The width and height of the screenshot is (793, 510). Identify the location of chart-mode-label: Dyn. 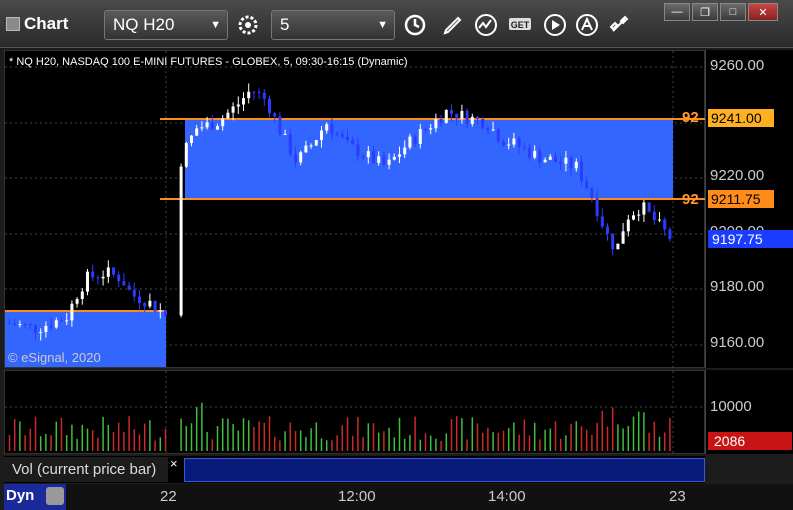
(20, 495).